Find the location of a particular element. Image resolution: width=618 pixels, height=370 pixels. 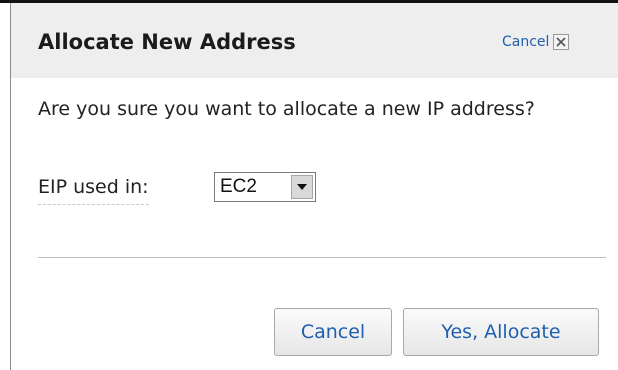

header-cancel-link: Cancel is located at coordinates (536, 42).